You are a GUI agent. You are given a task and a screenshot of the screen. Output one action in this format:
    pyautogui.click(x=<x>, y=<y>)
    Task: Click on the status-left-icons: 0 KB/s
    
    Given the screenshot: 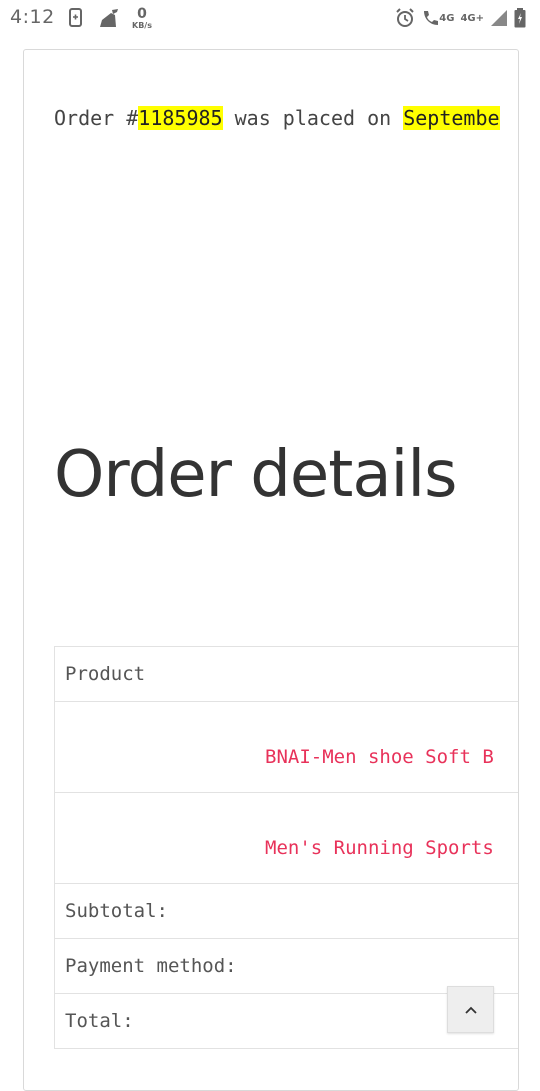 What is the action you would take?
    pyautogui.click(x=110, y=18)
    